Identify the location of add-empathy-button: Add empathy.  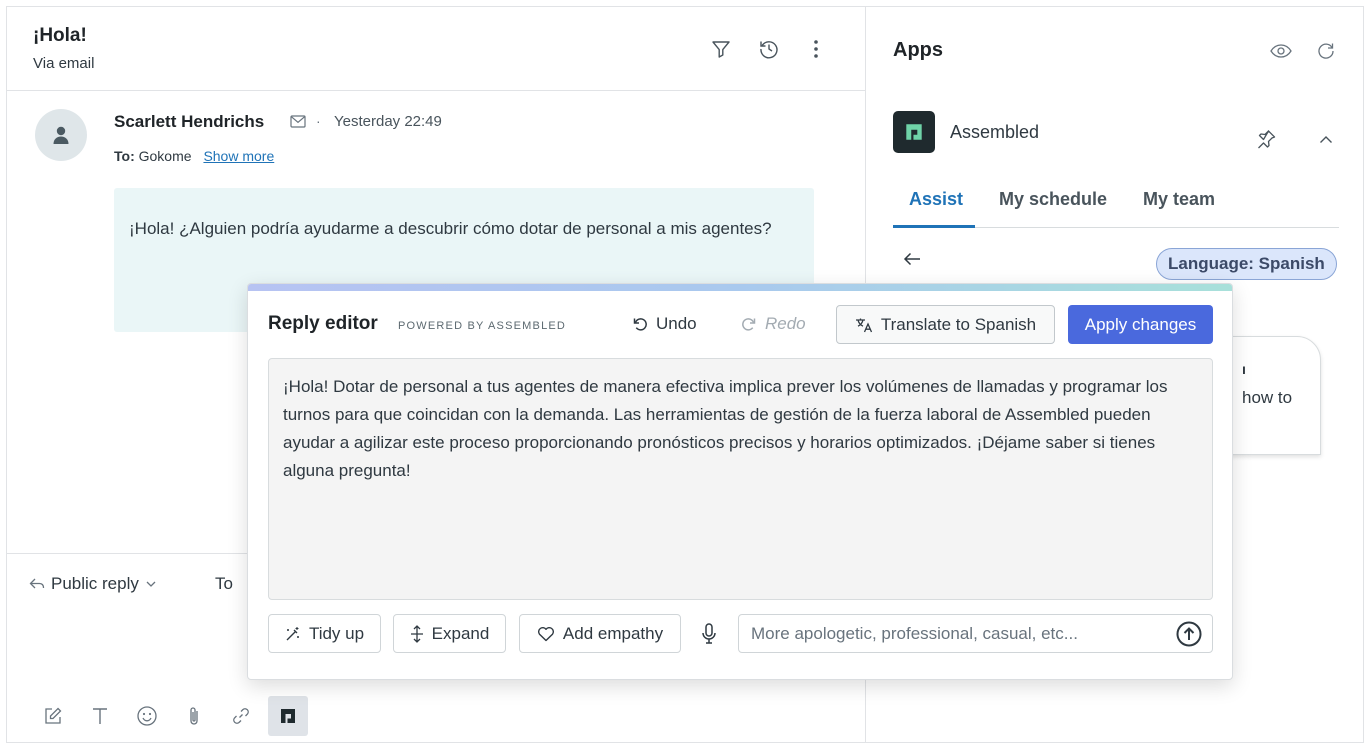
(600, 633).